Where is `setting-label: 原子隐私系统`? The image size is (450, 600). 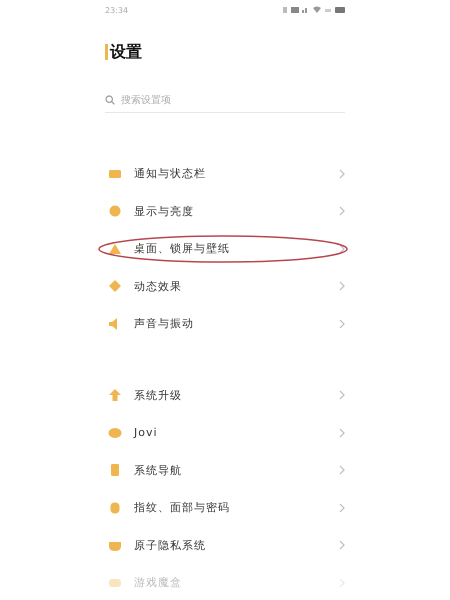 setting-label: 原子隐私系统 is located at coordinates (230, 545).